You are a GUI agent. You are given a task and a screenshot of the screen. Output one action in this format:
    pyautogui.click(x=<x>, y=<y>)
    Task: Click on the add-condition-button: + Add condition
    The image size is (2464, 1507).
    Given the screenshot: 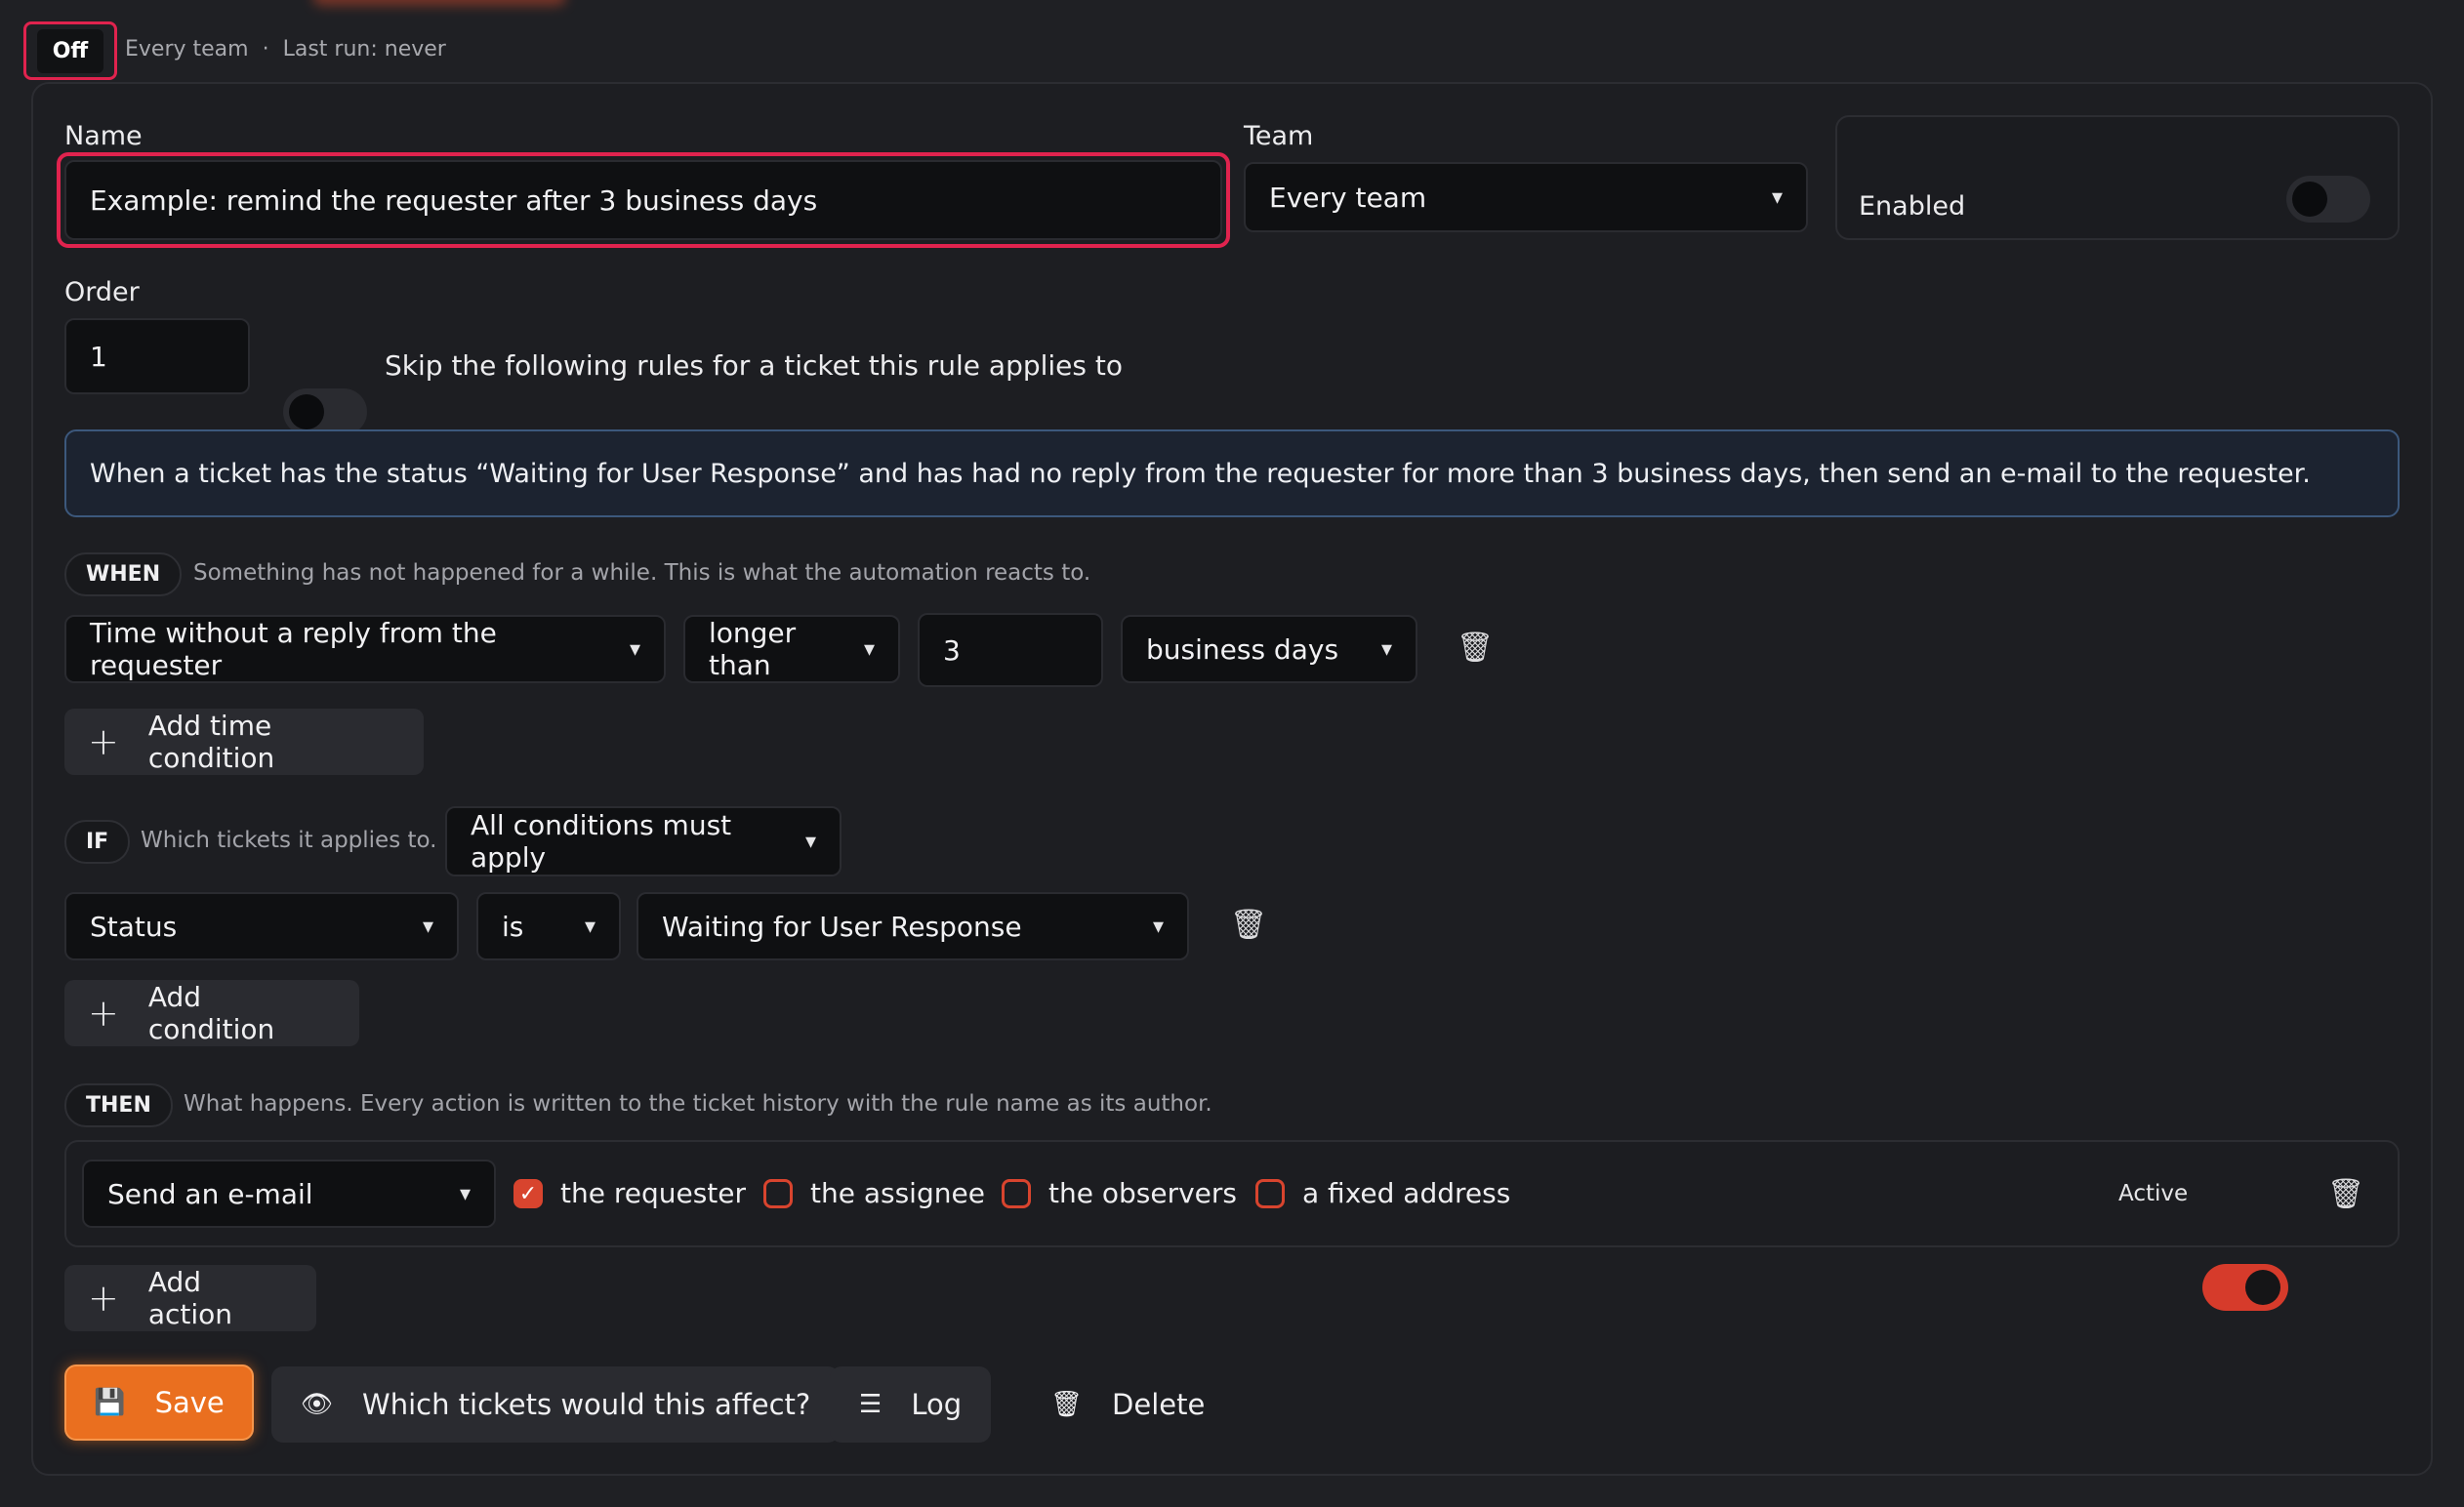 What is the action you would take?
    pyautogui.click(x=211, y=1013)
    